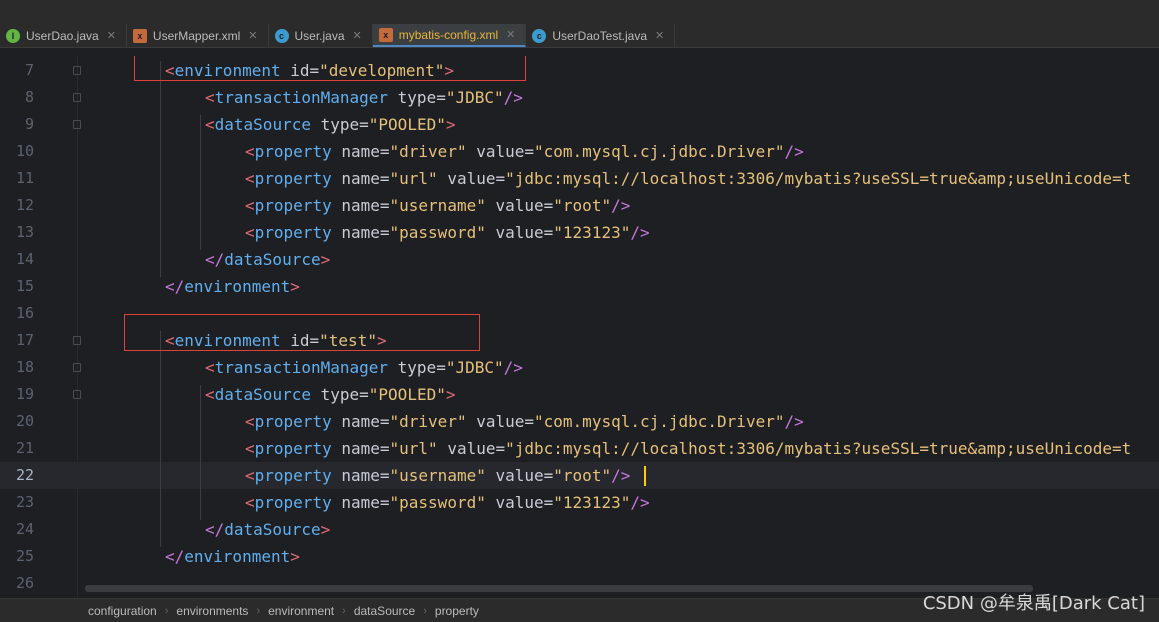 The height and width of the screenshot is (622, 1159). Describe the element at coordinates (579, 367) in the screenshot. I see `code-line: 18 <transactionManager type="JDBC"/>` at that location.